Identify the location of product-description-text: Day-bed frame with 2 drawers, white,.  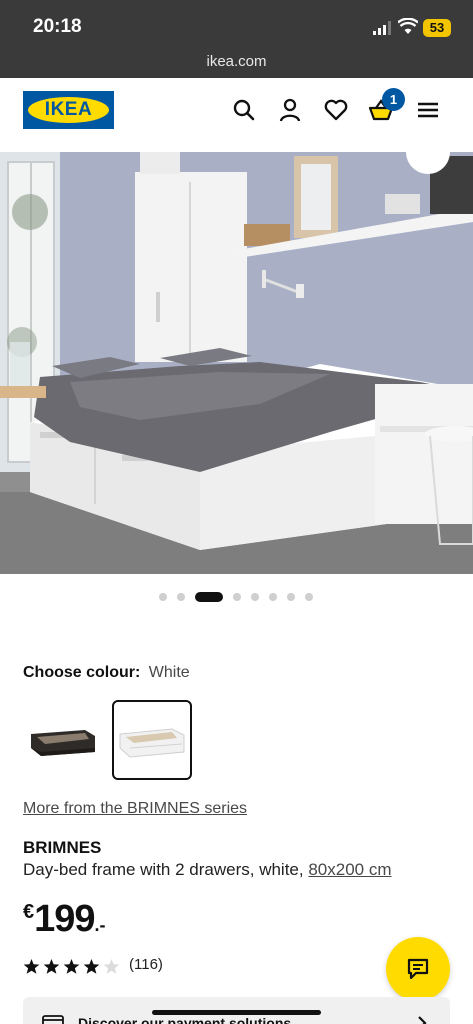
(166, 869).